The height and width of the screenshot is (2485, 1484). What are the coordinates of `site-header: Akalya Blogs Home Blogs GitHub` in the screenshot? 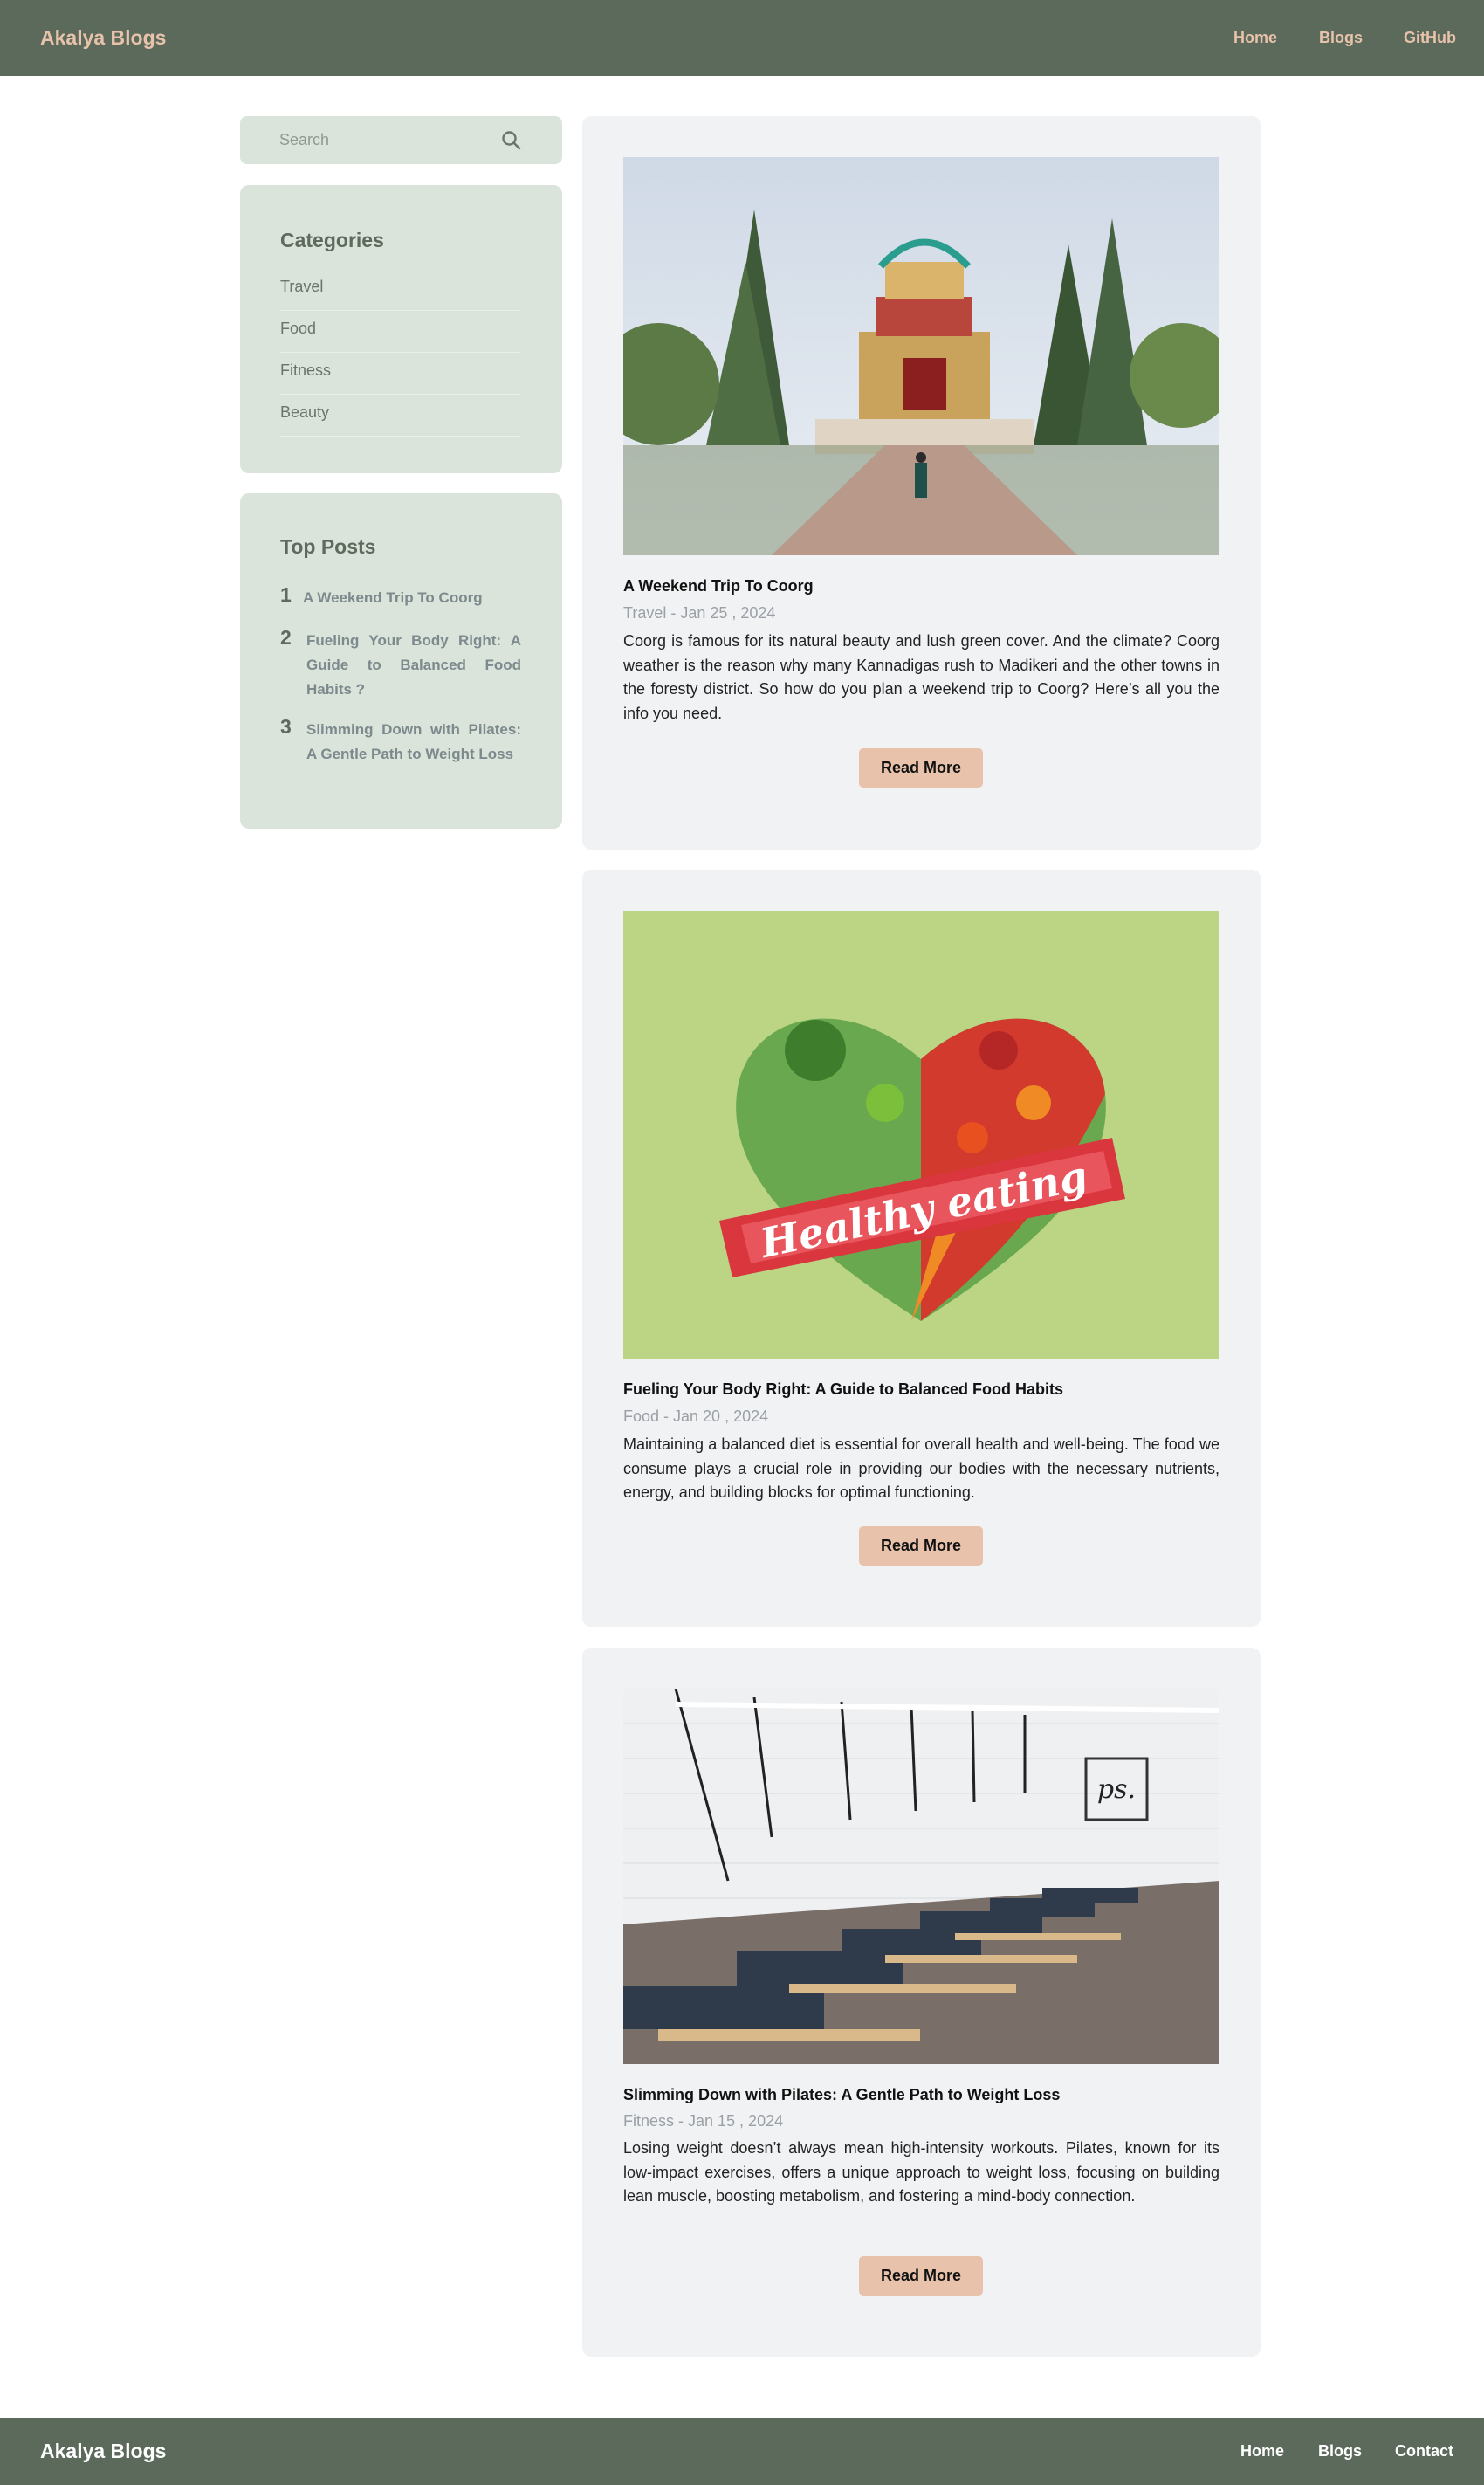 It's located at (742, 38).